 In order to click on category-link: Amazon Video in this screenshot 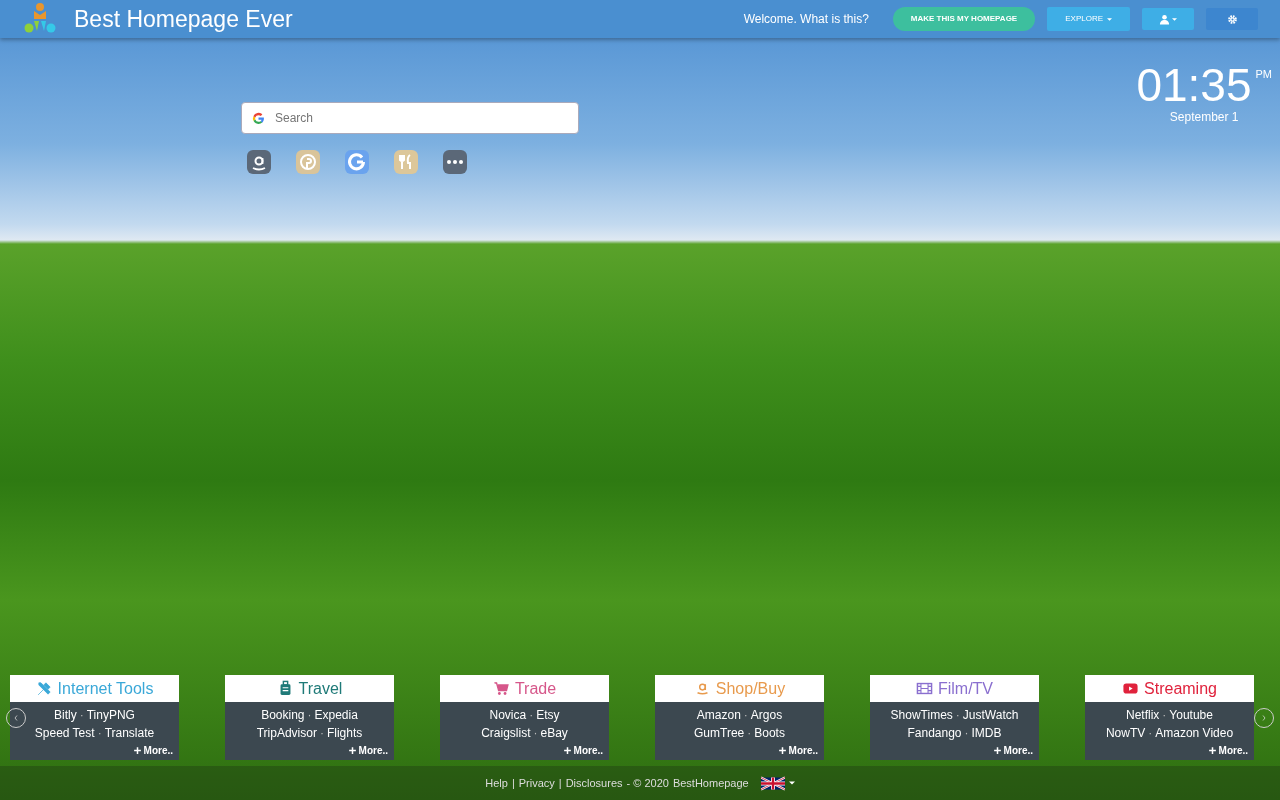, I will do `click(1194, 733)`.